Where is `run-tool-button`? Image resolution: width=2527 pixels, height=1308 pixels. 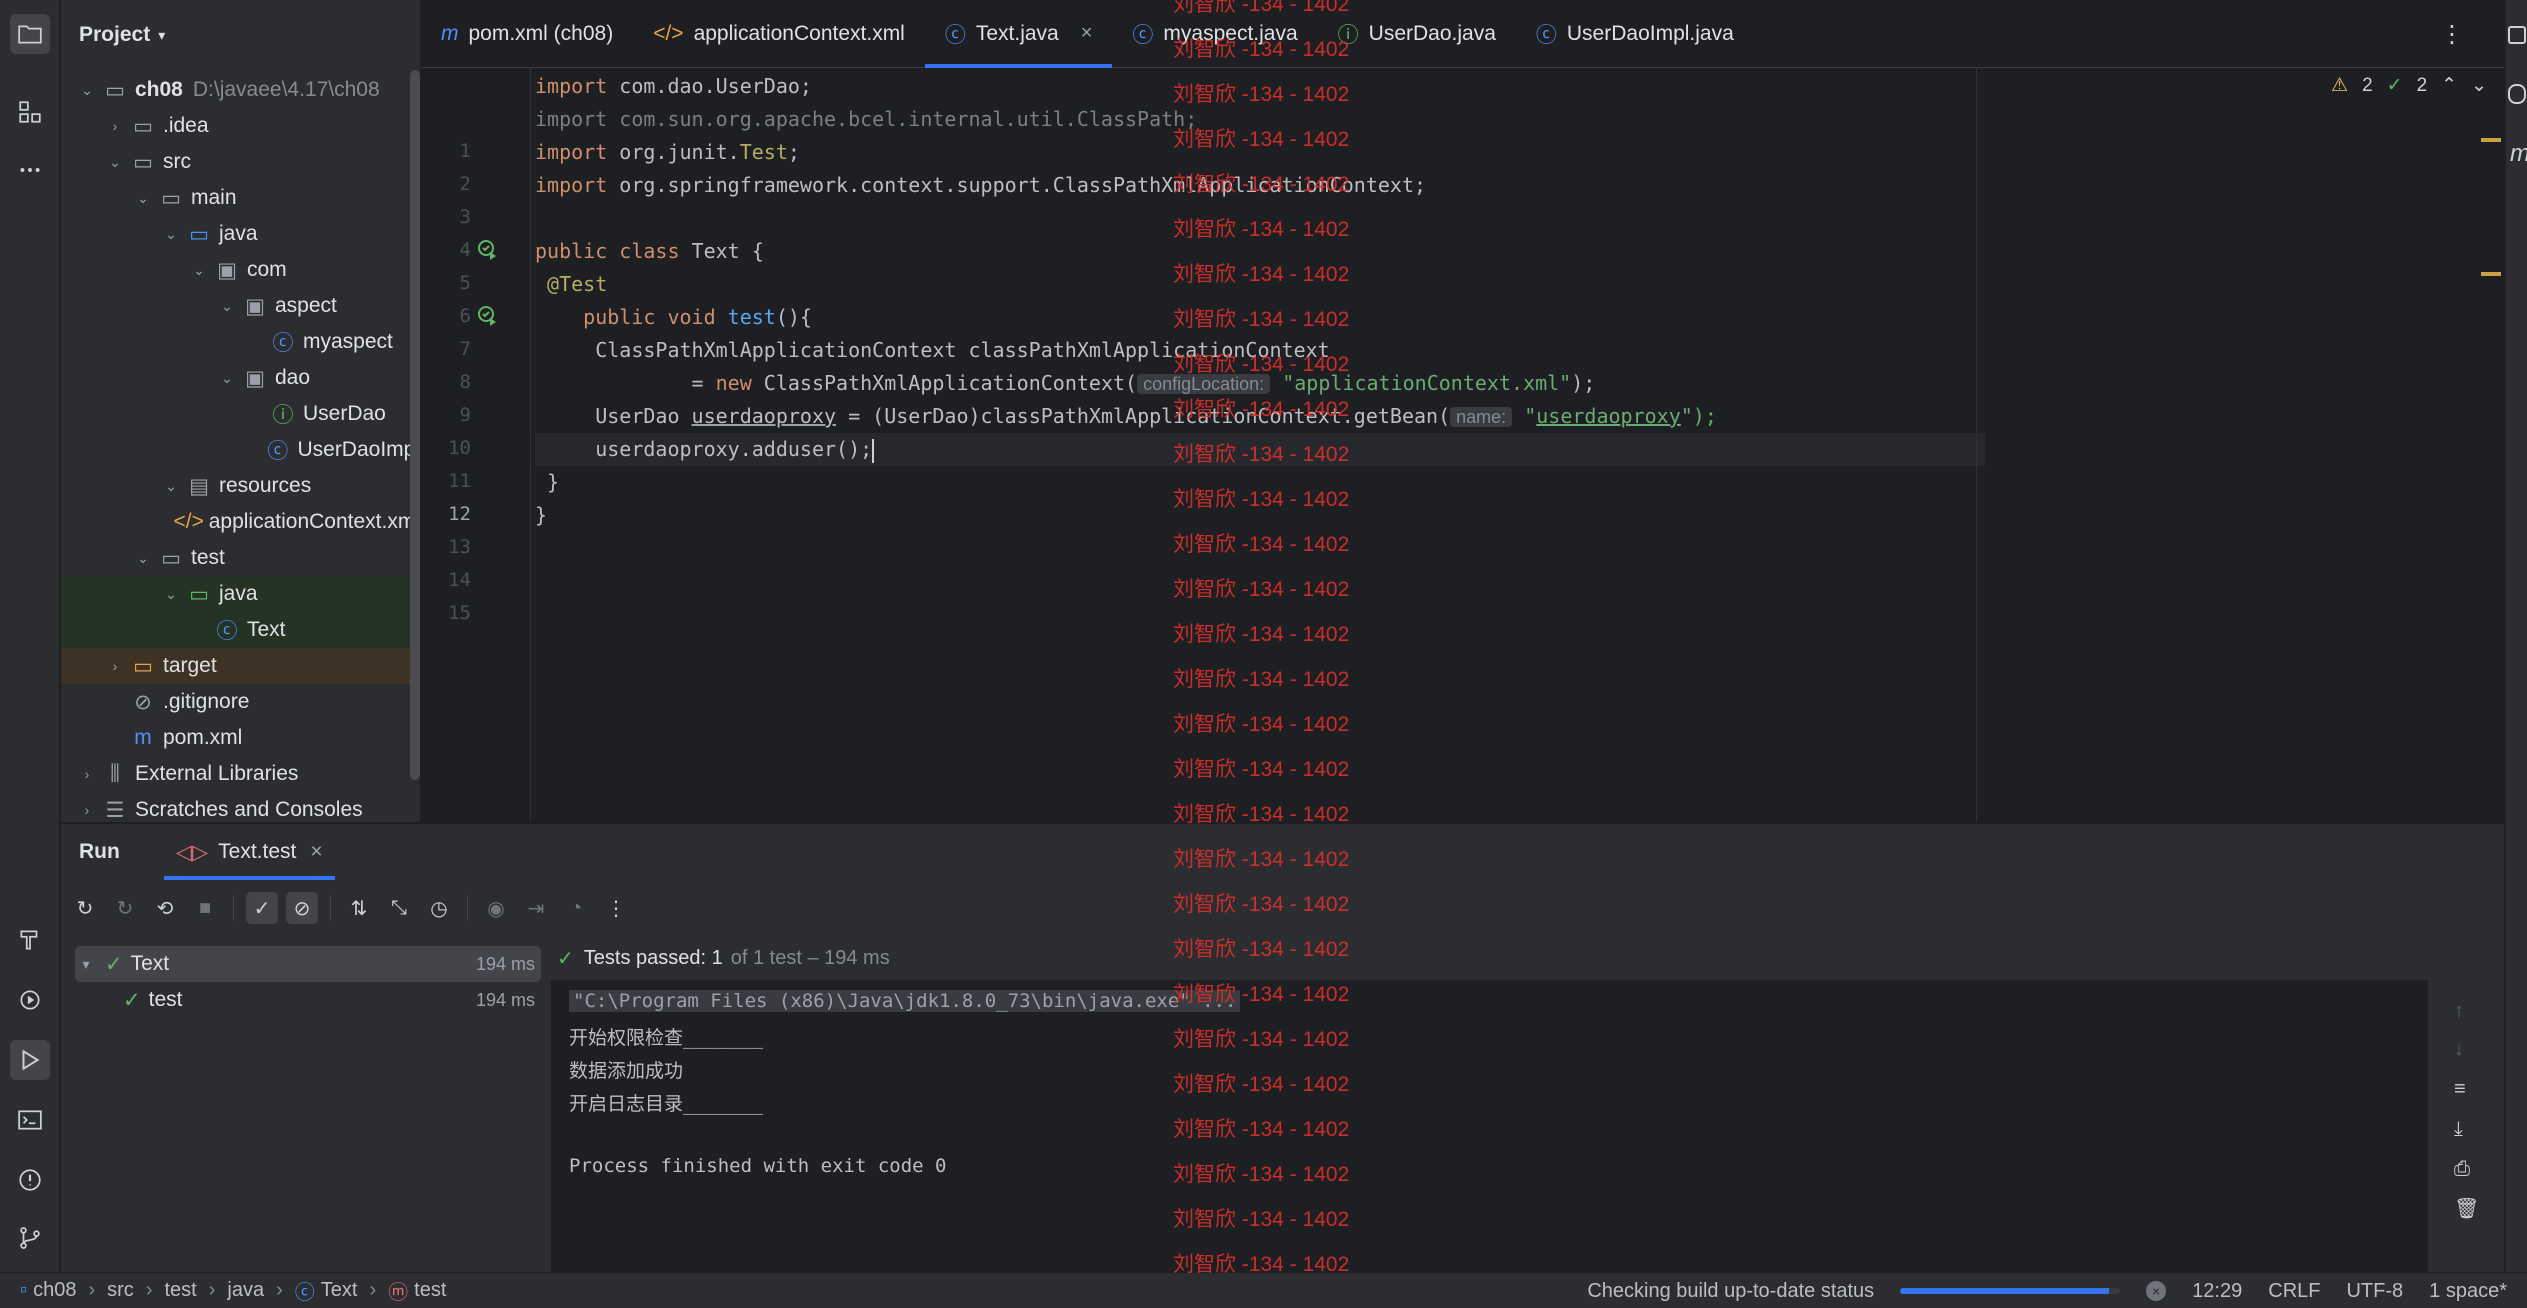
run-tool-button is located at coordinates (30, 1060).